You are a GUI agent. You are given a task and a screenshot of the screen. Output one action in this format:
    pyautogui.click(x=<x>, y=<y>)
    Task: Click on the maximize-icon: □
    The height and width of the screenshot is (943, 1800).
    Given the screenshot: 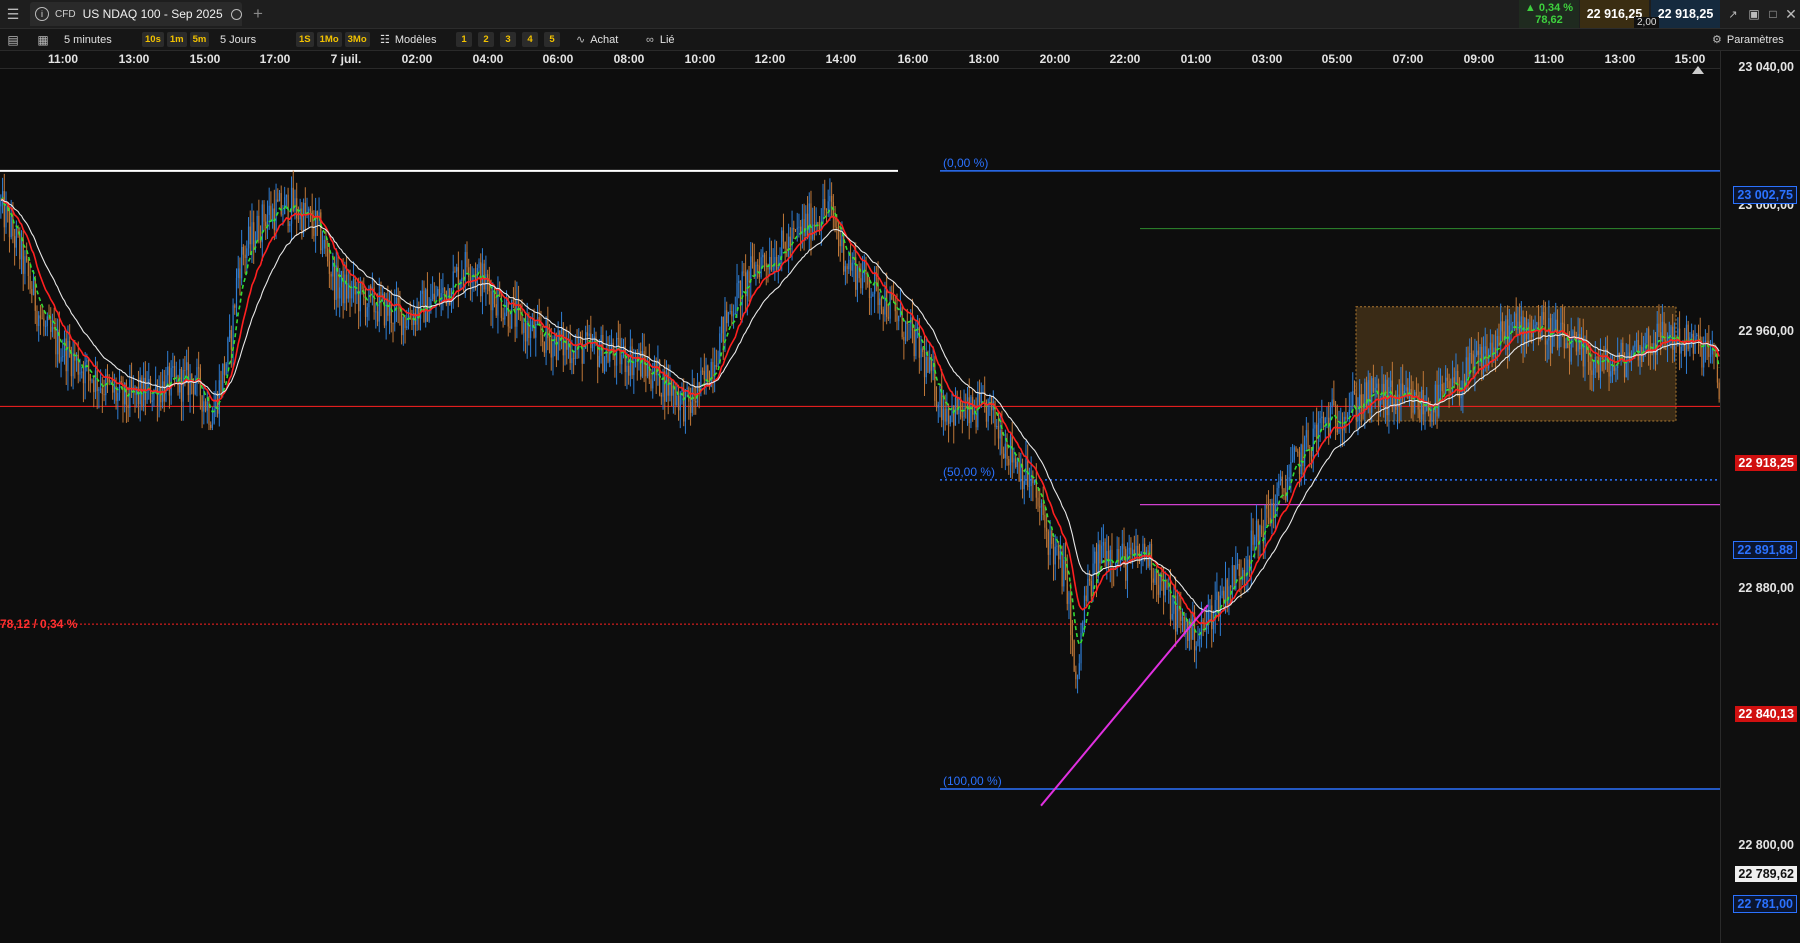 What is the action you would take?
    pyautogui.click(x=1773, y=14)
    